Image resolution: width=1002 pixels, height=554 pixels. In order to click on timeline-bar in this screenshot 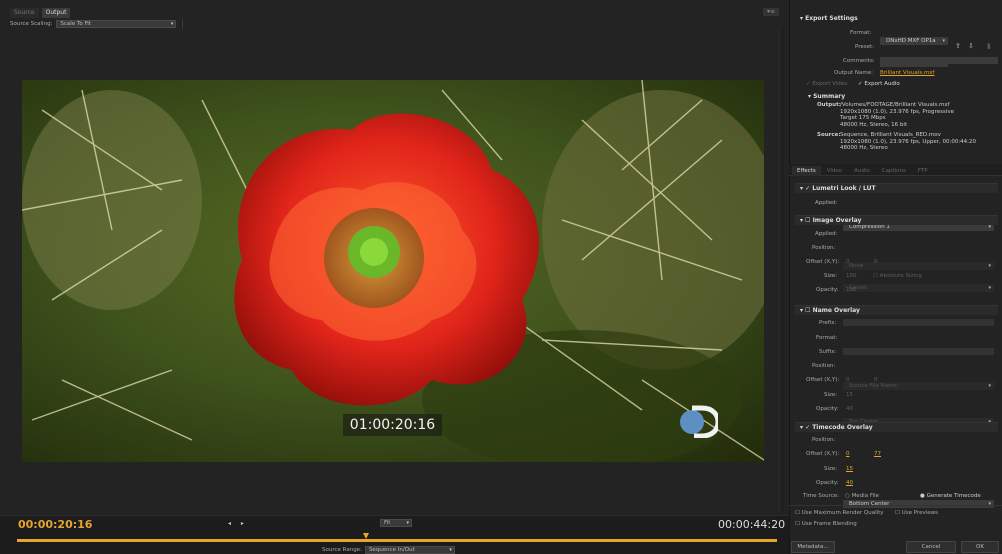, I will do `click(397, 540)`.